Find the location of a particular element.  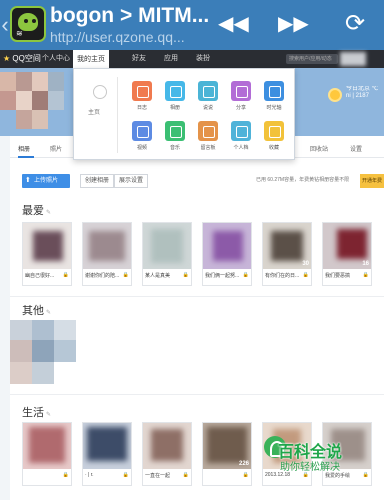

app-tile-10: 收藏 is located at coordinates (274, 138).